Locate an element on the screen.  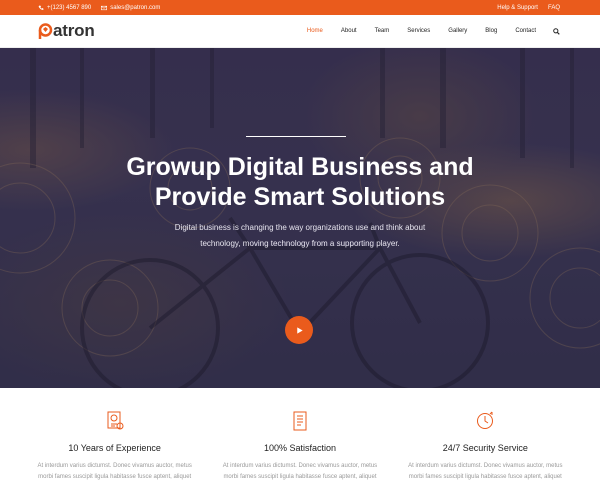
nav-contact: Contact is located at coordinates (525, 31).